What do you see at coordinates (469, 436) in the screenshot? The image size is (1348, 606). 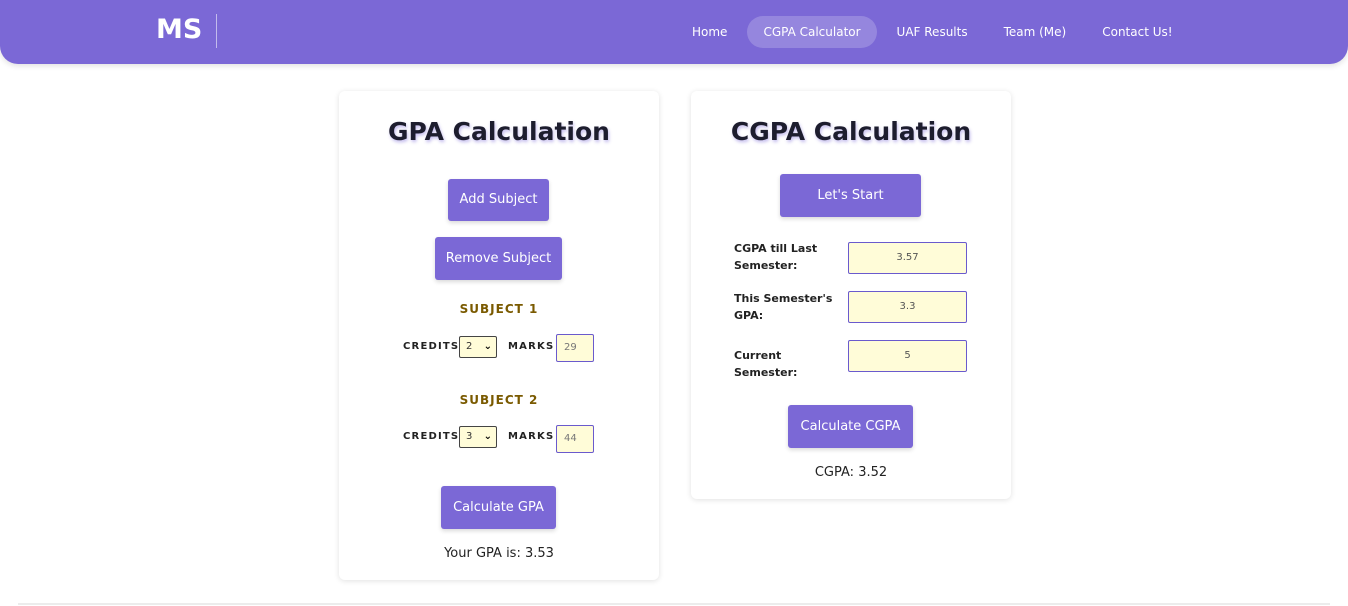 I see `subject-2-credits-value: 3` at bounding box center [469, 436].